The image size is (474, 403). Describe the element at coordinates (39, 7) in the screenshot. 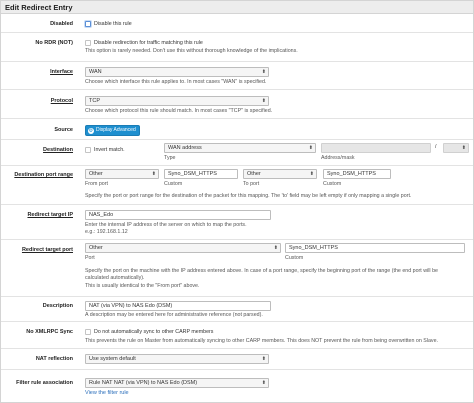

I see `panel-title: Edit Redirect Entry` at that location.